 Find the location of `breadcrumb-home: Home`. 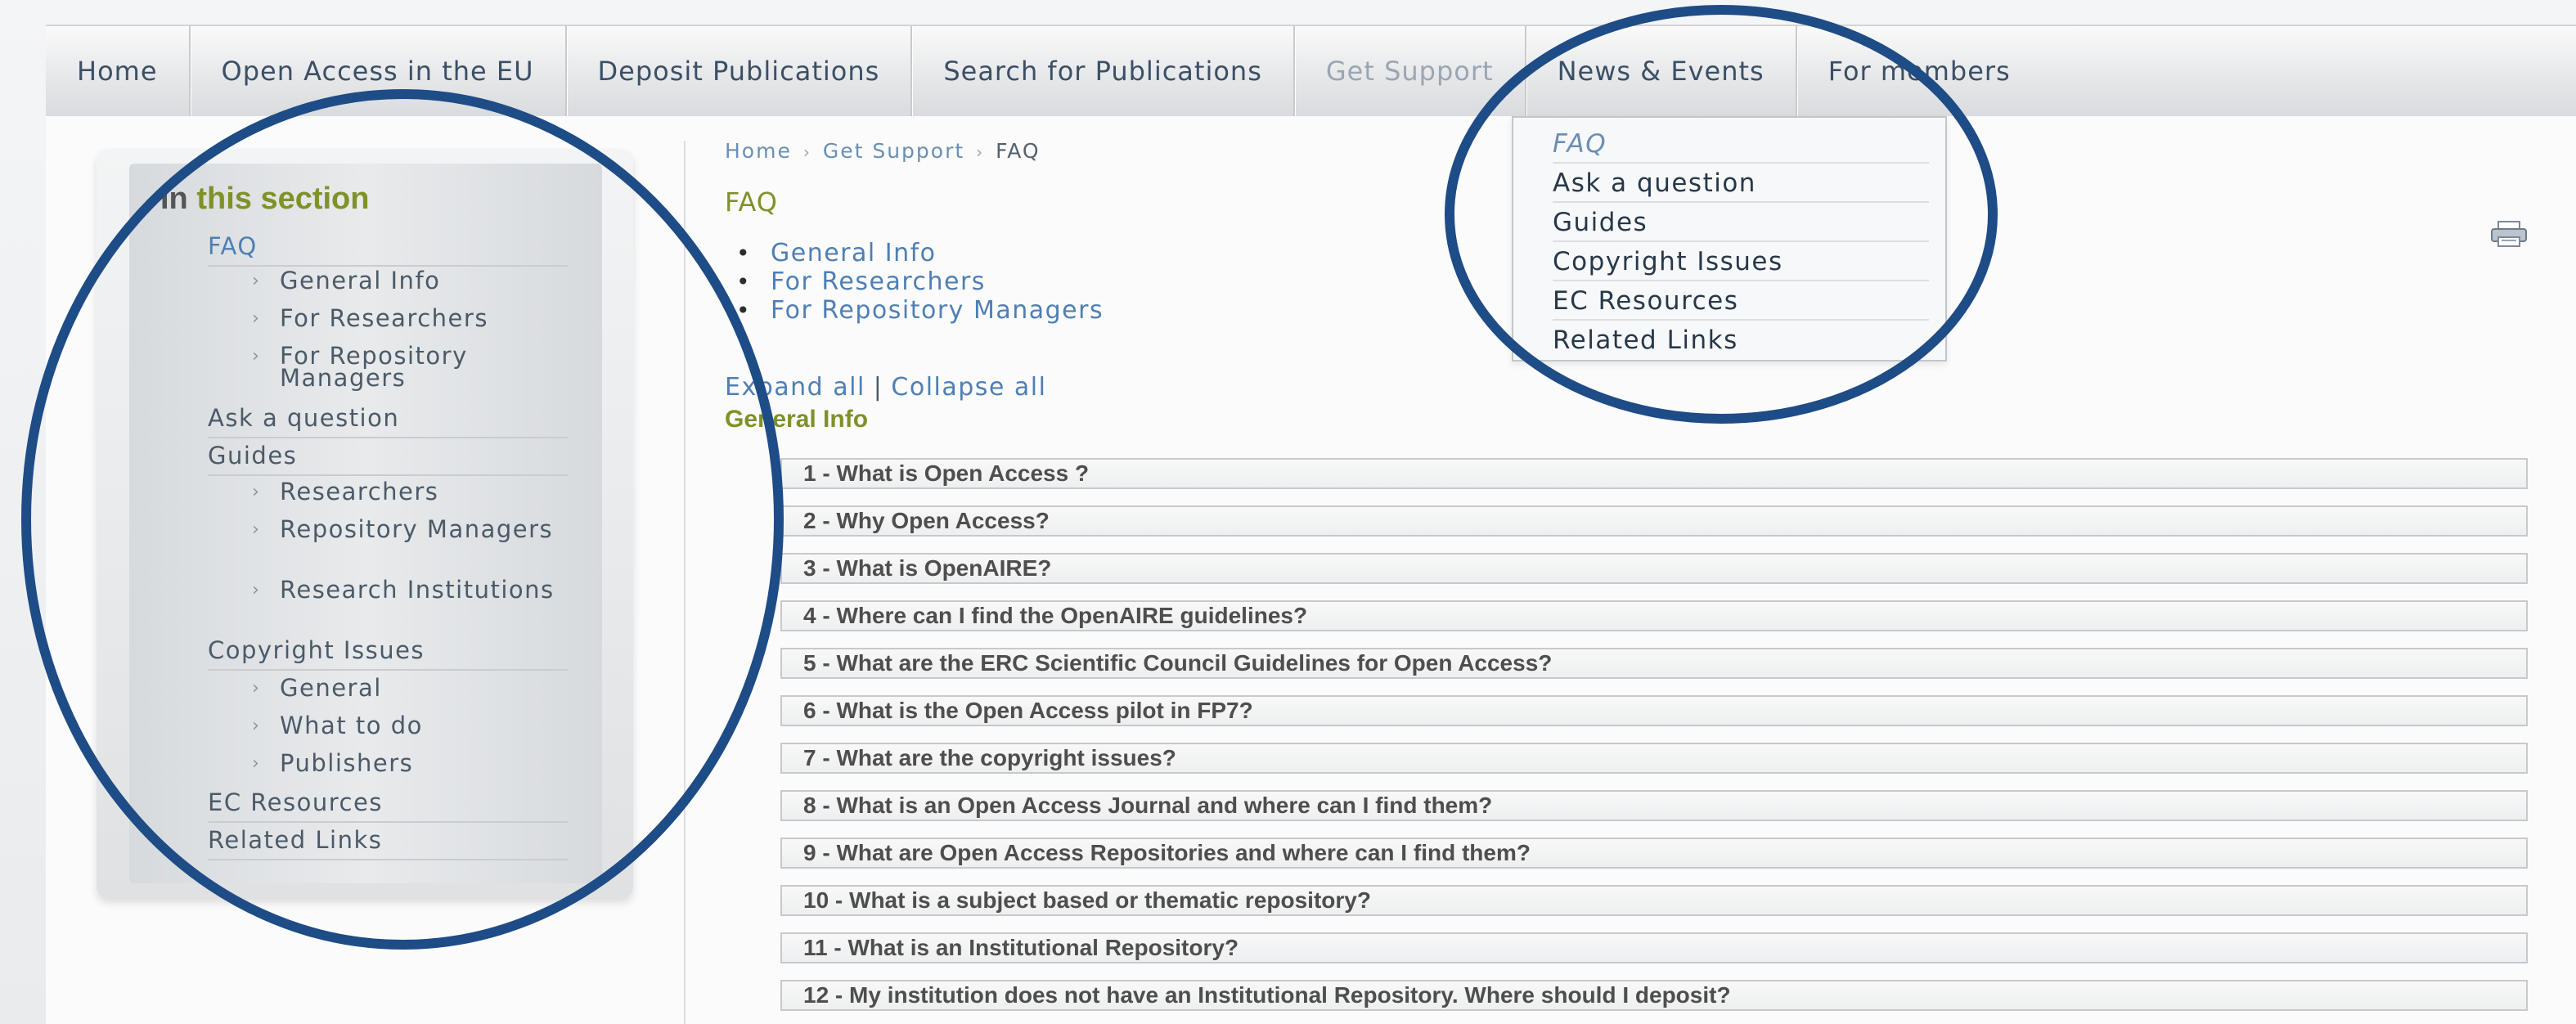

breadcrumb-home: Home is located at coordinates (758, 151).